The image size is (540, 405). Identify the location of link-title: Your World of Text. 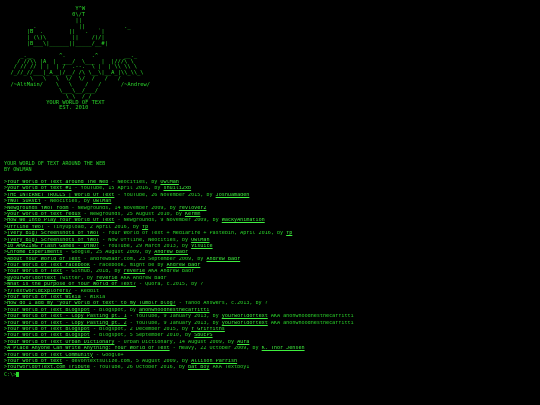
(34, 271).